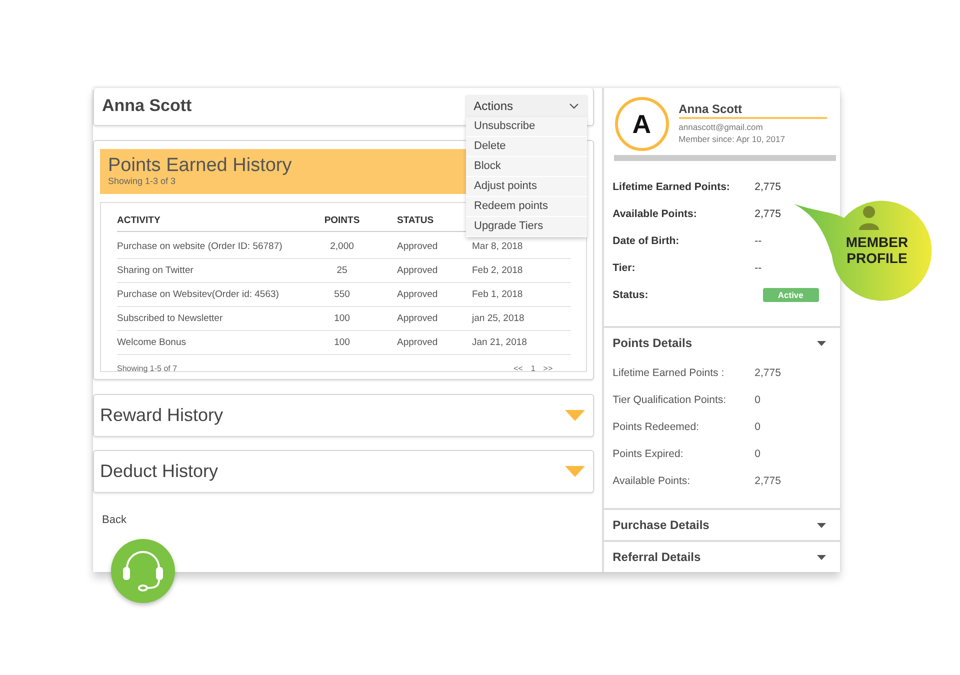  Describe the element at coordinates (147, 368) in the screenshot. I see `table-footer-text: Showing 1-5 of 7` at that location.